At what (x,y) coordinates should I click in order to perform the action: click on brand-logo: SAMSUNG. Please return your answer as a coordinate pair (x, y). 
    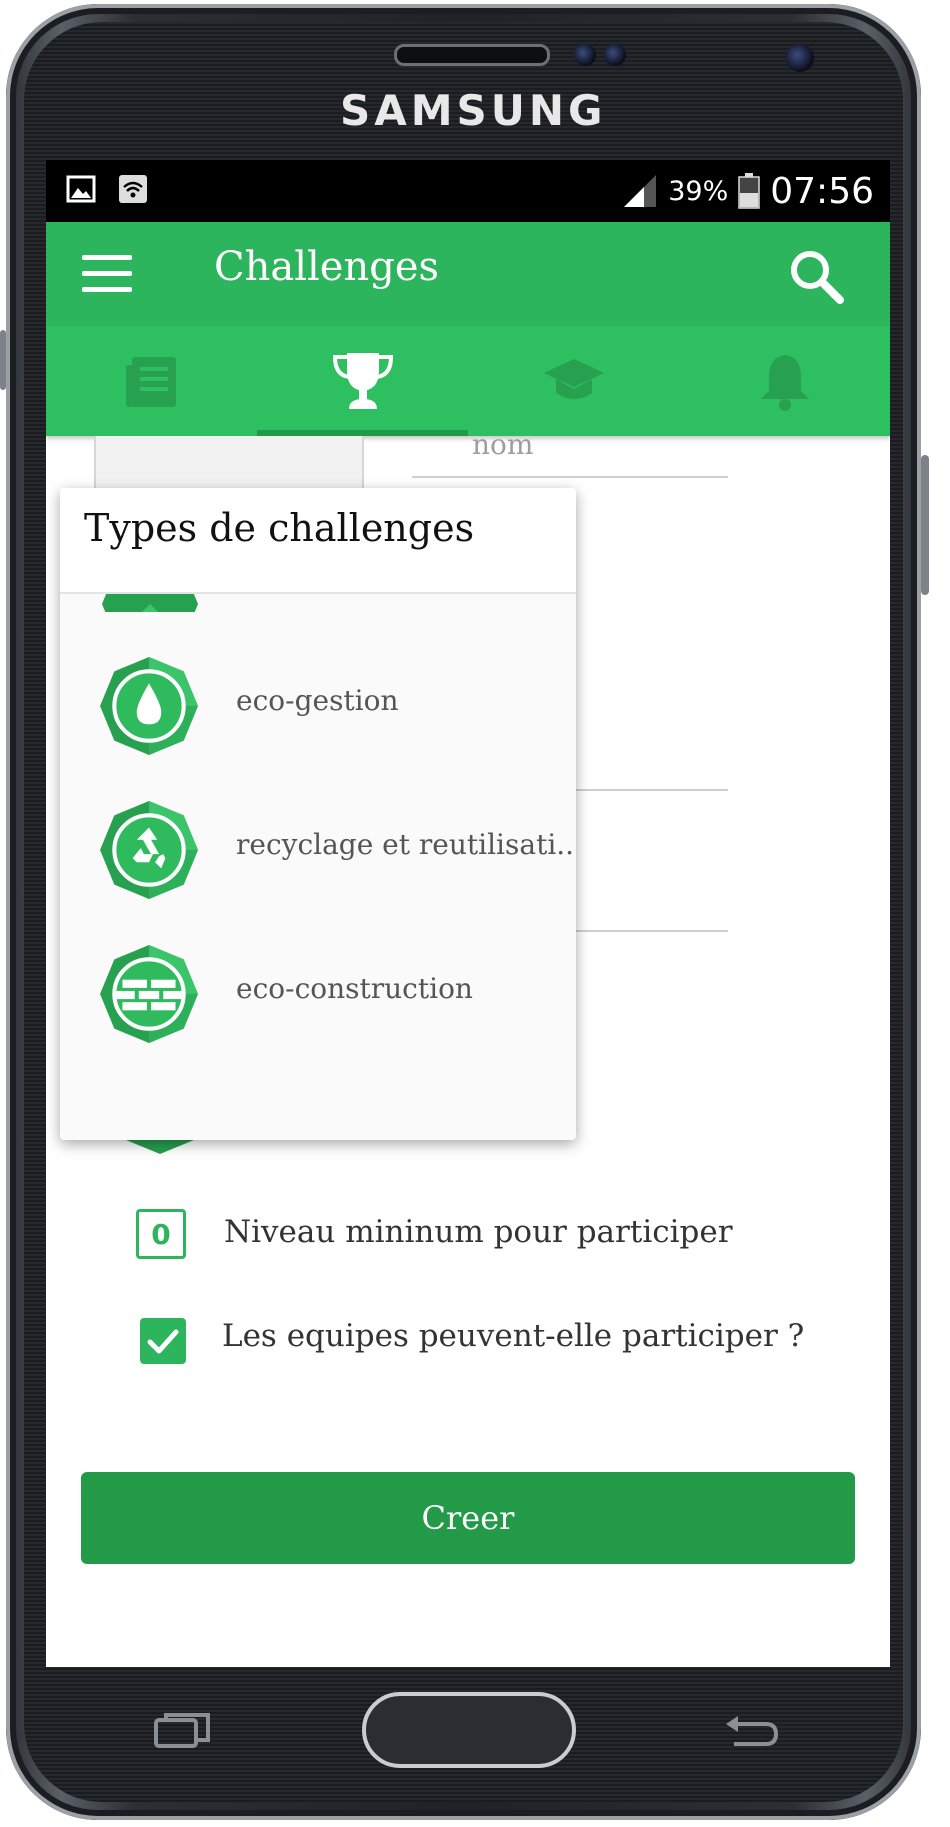
    Looking at the image, I should click on (473, 110).